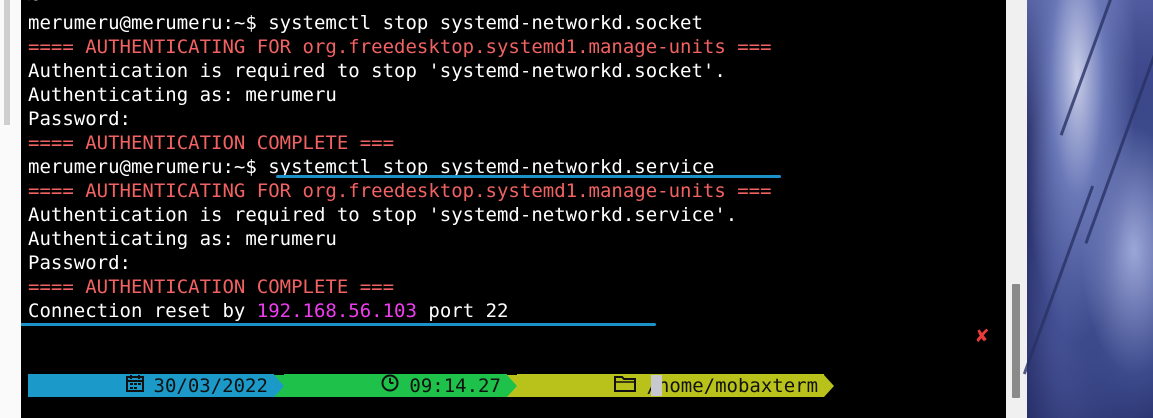 Image resolution: width=1153 pixels, height=418 pixels. I want to click on clock-icon, so click(345, 385).